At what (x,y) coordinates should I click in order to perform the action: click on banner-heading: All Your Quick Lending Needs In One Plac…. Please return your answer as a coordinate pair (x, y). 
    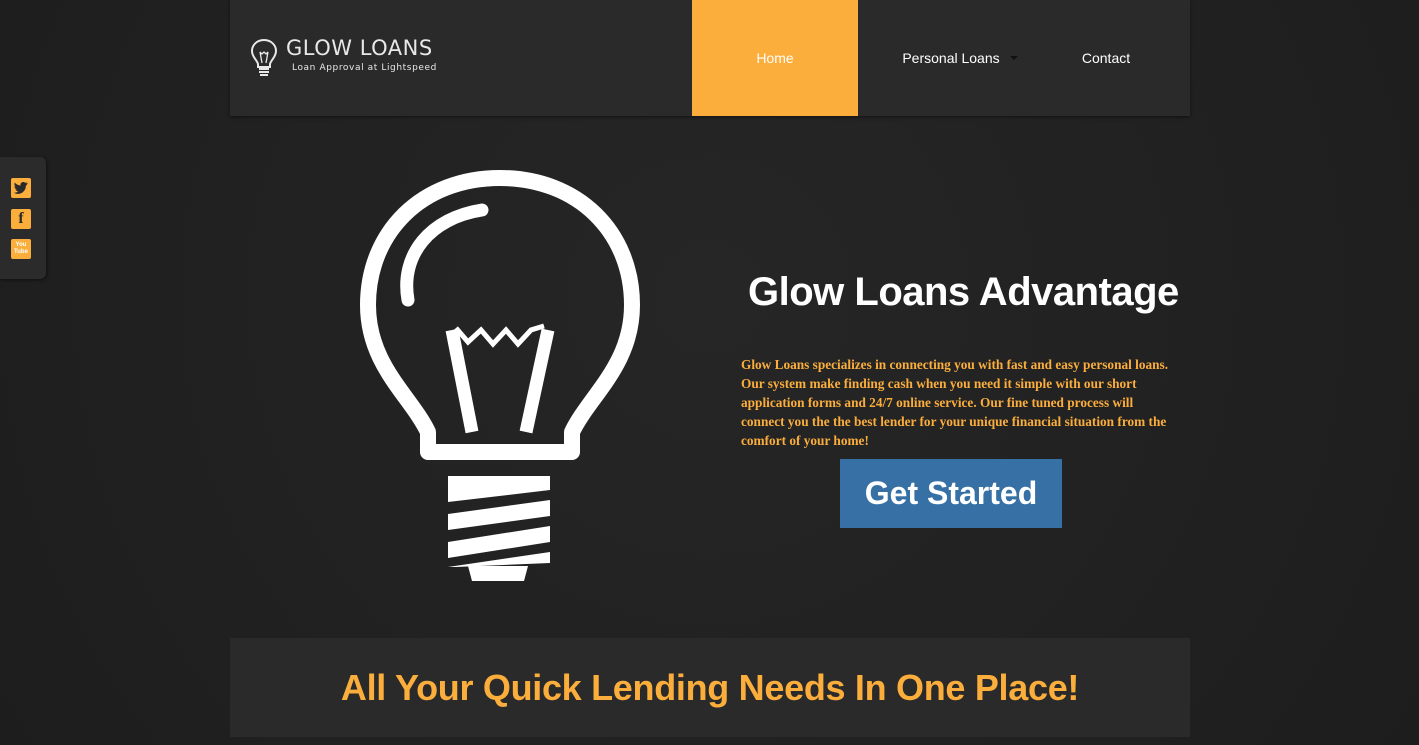
    Looking at the image, I should click on (710, 687).